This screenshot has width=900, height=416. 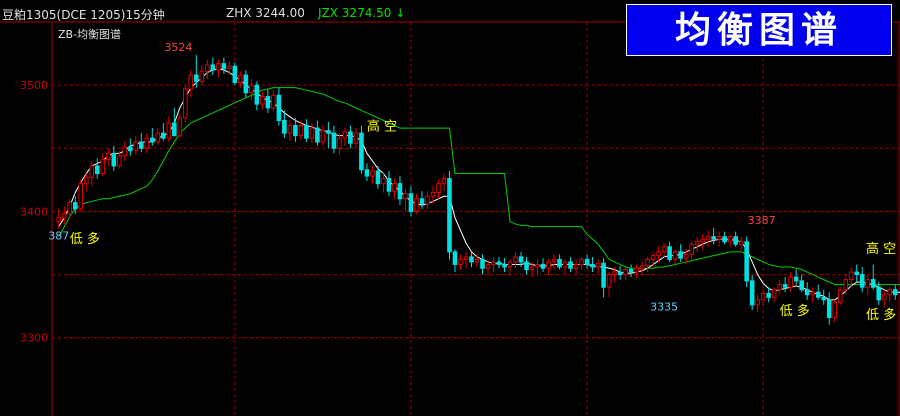 What do you see at coordinates (664, 306) in the screenshot?
I see `price-label-low: 3335` at bounding box center [664, 306].